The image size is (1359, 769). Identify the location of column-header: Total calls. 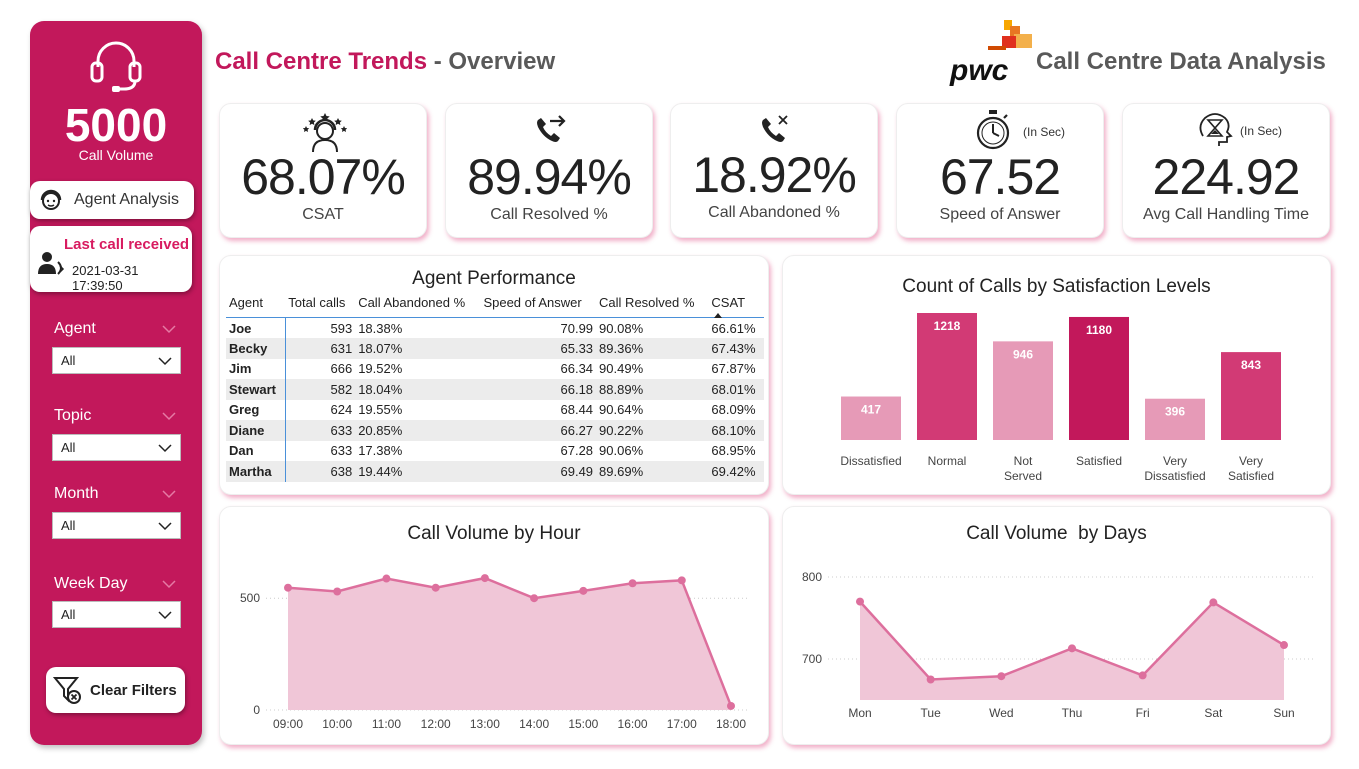
(320, 305).